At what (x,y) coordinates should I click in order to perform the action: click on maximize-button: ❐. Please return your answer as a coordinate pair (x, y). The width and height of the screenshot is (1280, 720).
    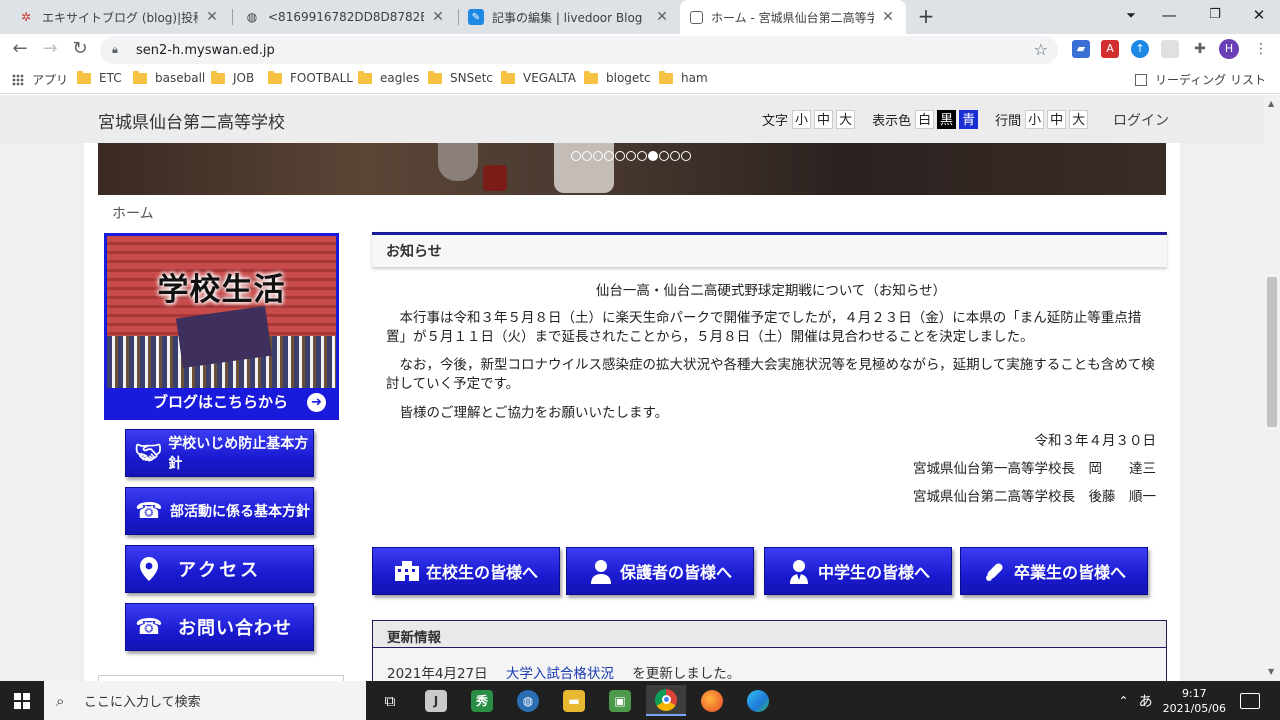
    Looking at the image, I should click on (1215, 16).